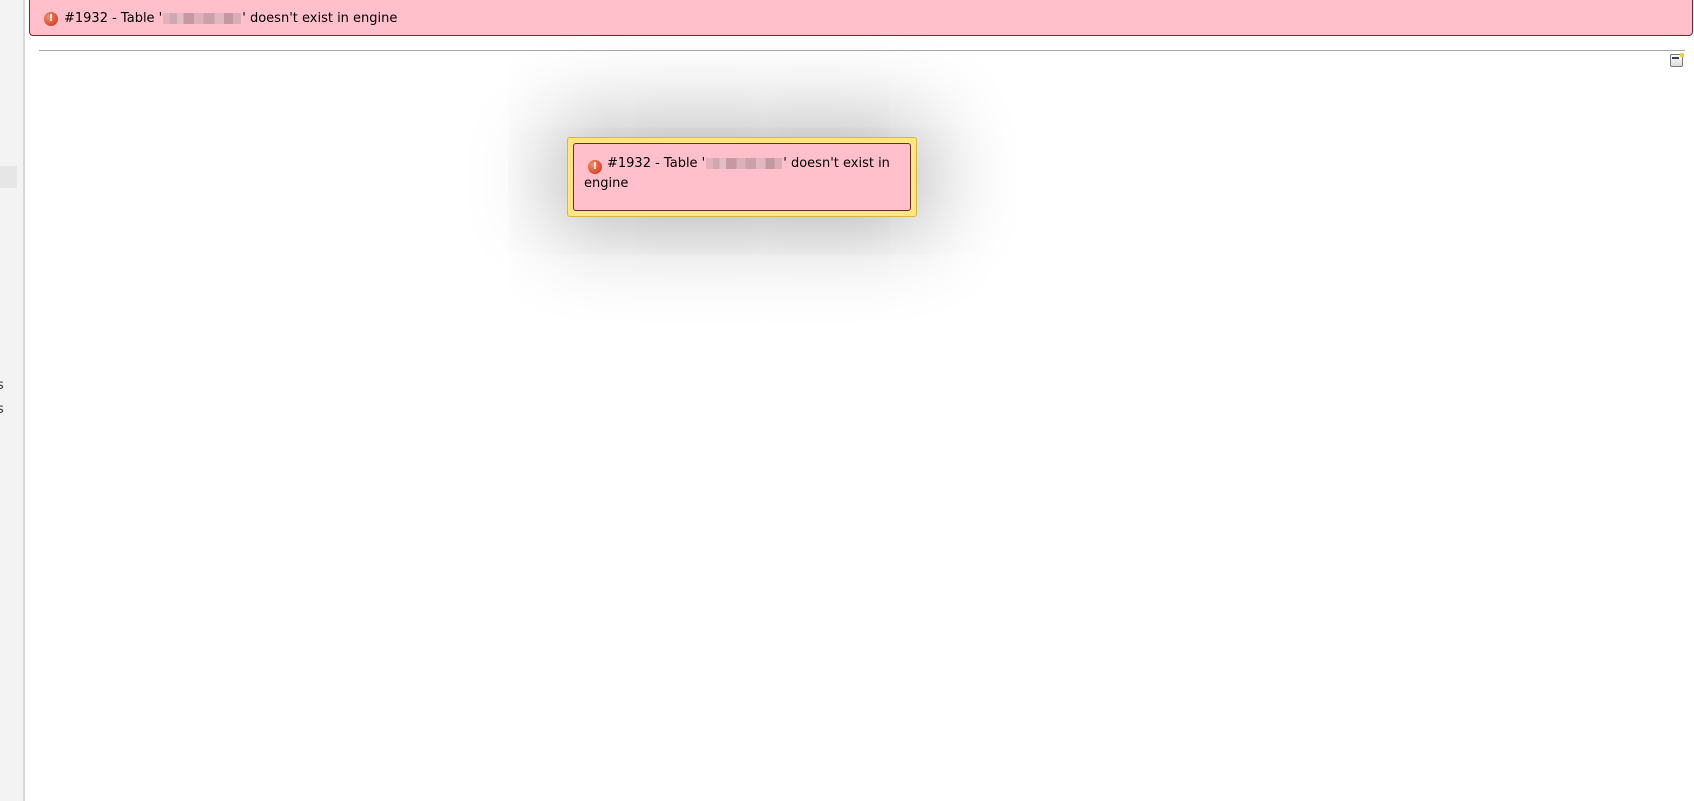 The image size is (1694, 801). Describe the element at coordinates (12, 400) in the screenshot. I see `navigation-sidebar: s s` at that location.